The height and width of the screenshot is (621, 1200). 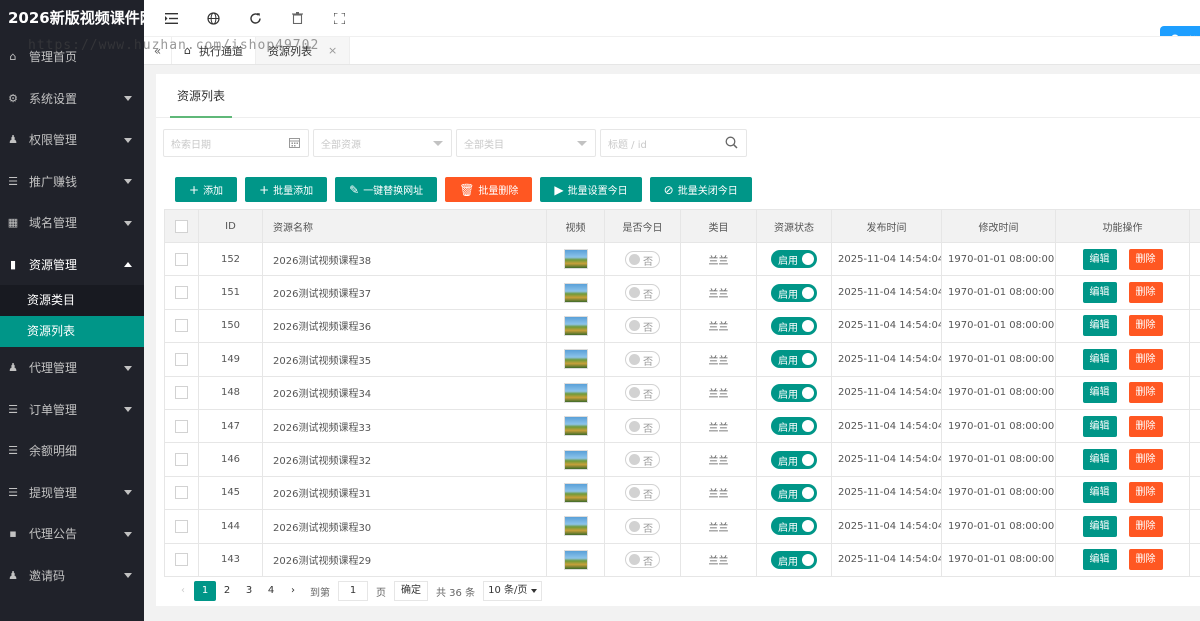 What do you see at coordinates (591, 189) in the screenshot?
I see `action-button-4: ▶ 批量设置今日` at bounding box center [591, 189].